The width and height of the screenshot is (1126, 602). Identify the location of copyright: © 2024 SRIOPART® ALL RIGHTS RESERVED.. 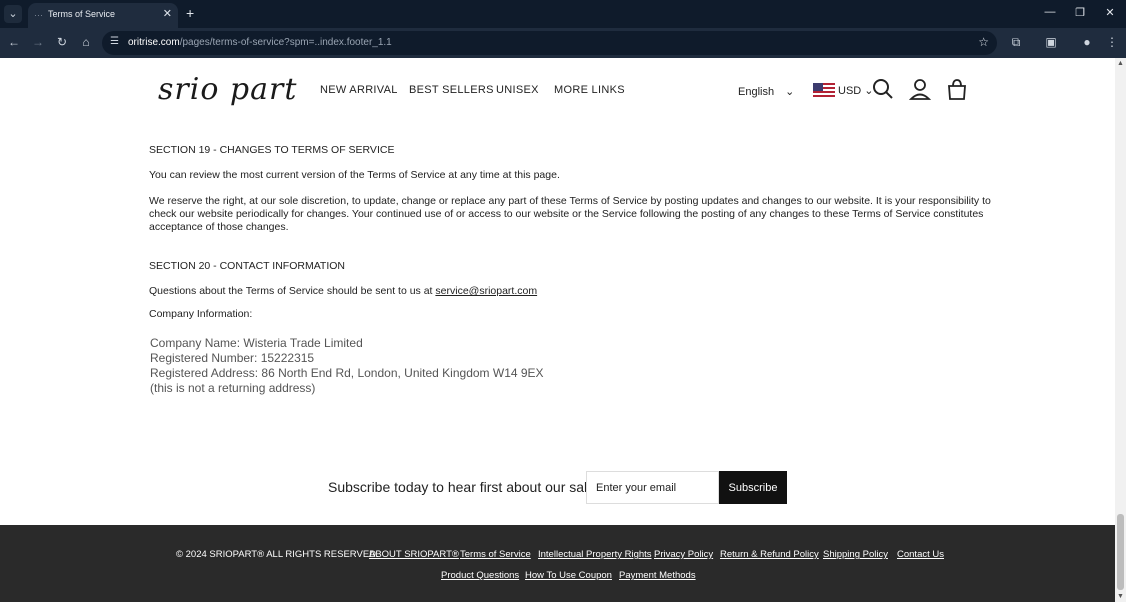
(277, 554).